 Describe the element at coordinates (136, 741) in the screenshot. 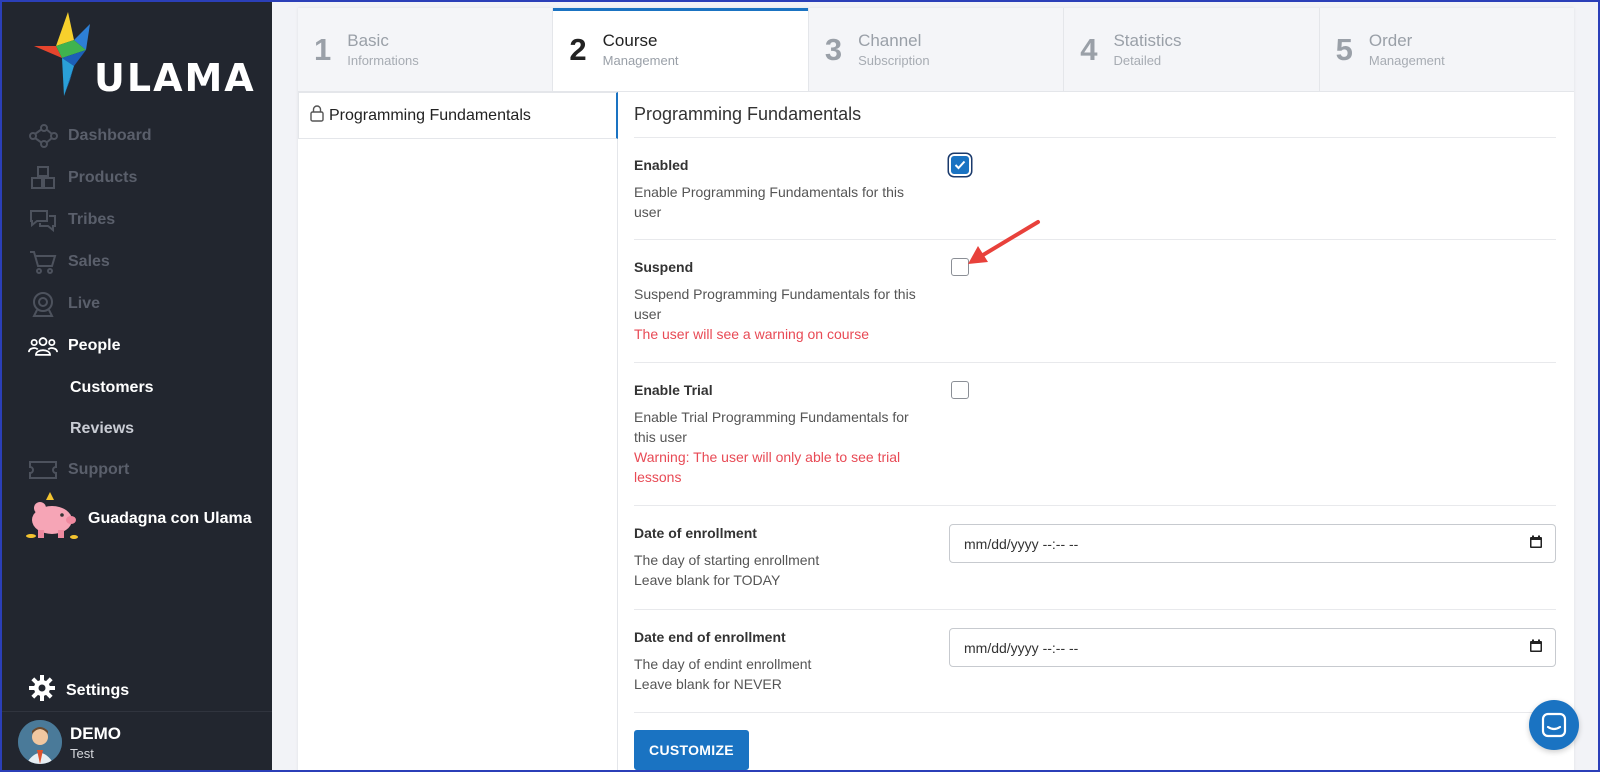

I see `user-profile: DEMO Test` at that location.